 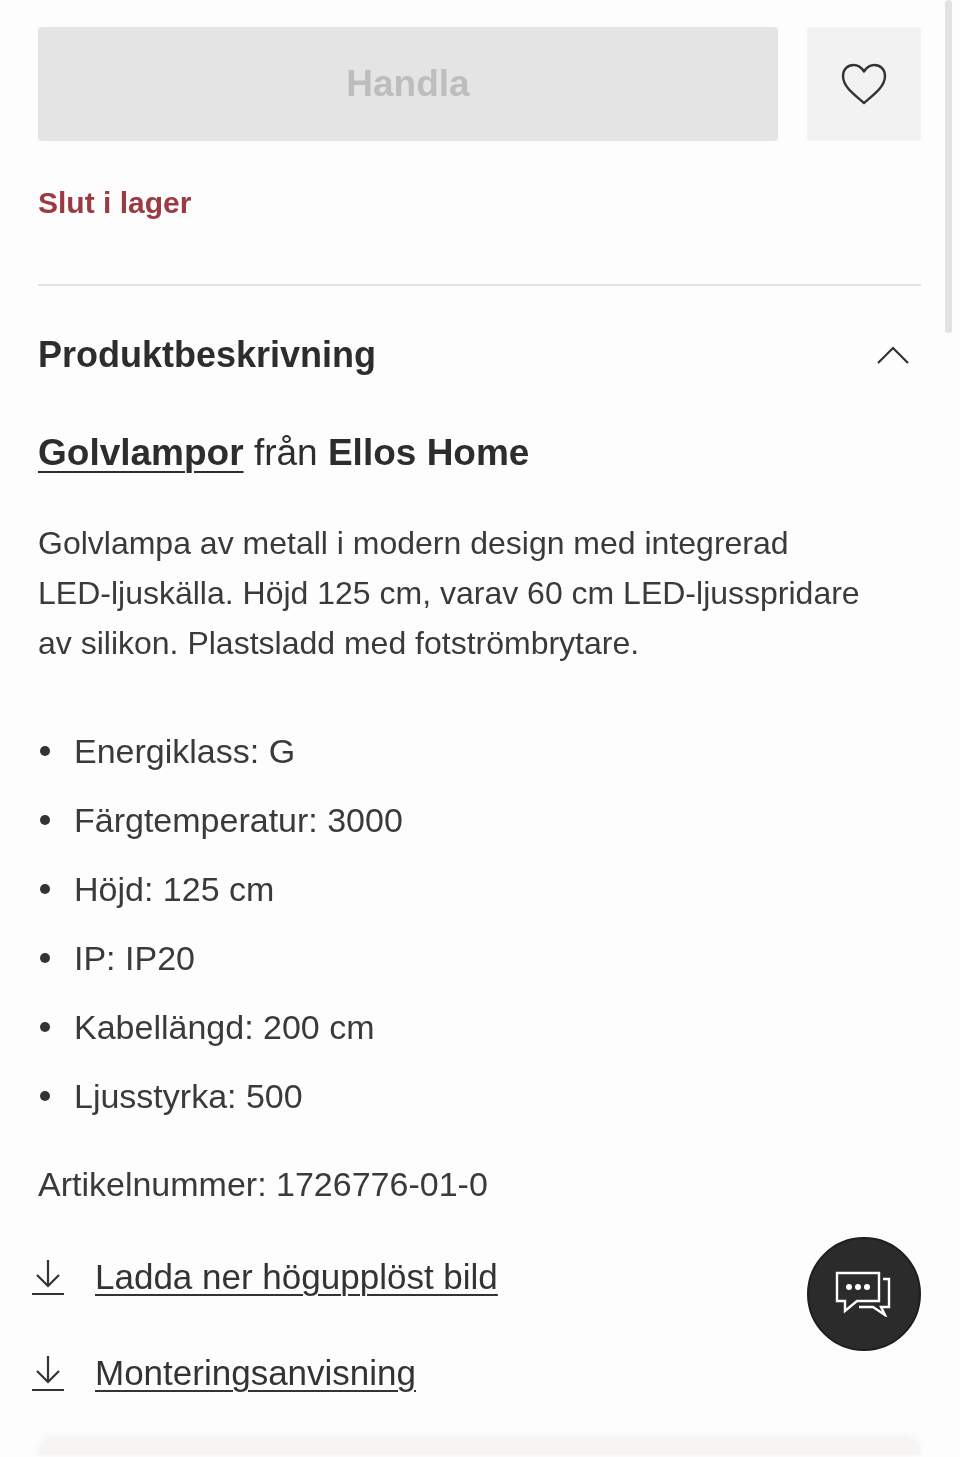 What do you see at coordinates (479, 355) in the screenshot?
I see `section-header: Produktbeskrivning` at bounding box center [479, 355].